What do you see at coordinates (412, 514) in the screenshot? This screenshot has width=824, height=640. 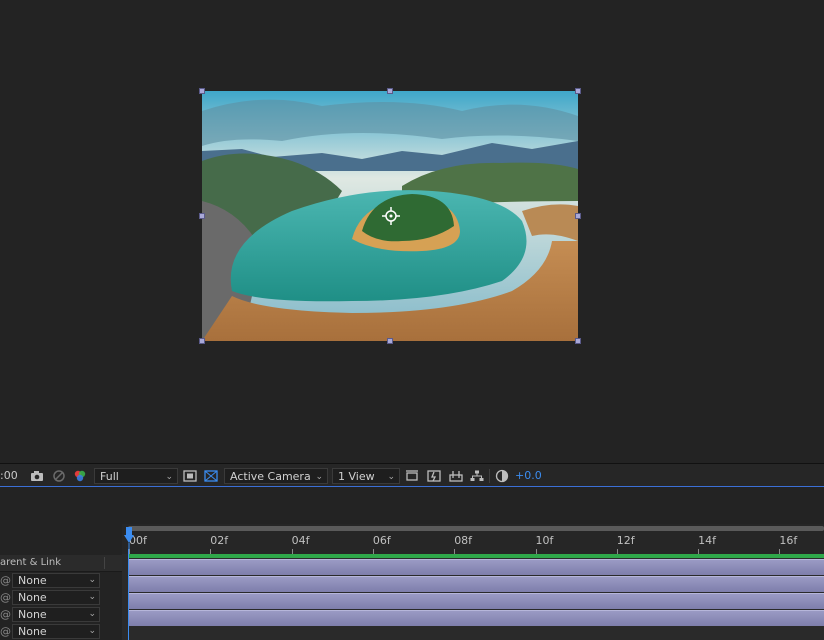 I see `timeline-header` at bounding box center [412, 514].